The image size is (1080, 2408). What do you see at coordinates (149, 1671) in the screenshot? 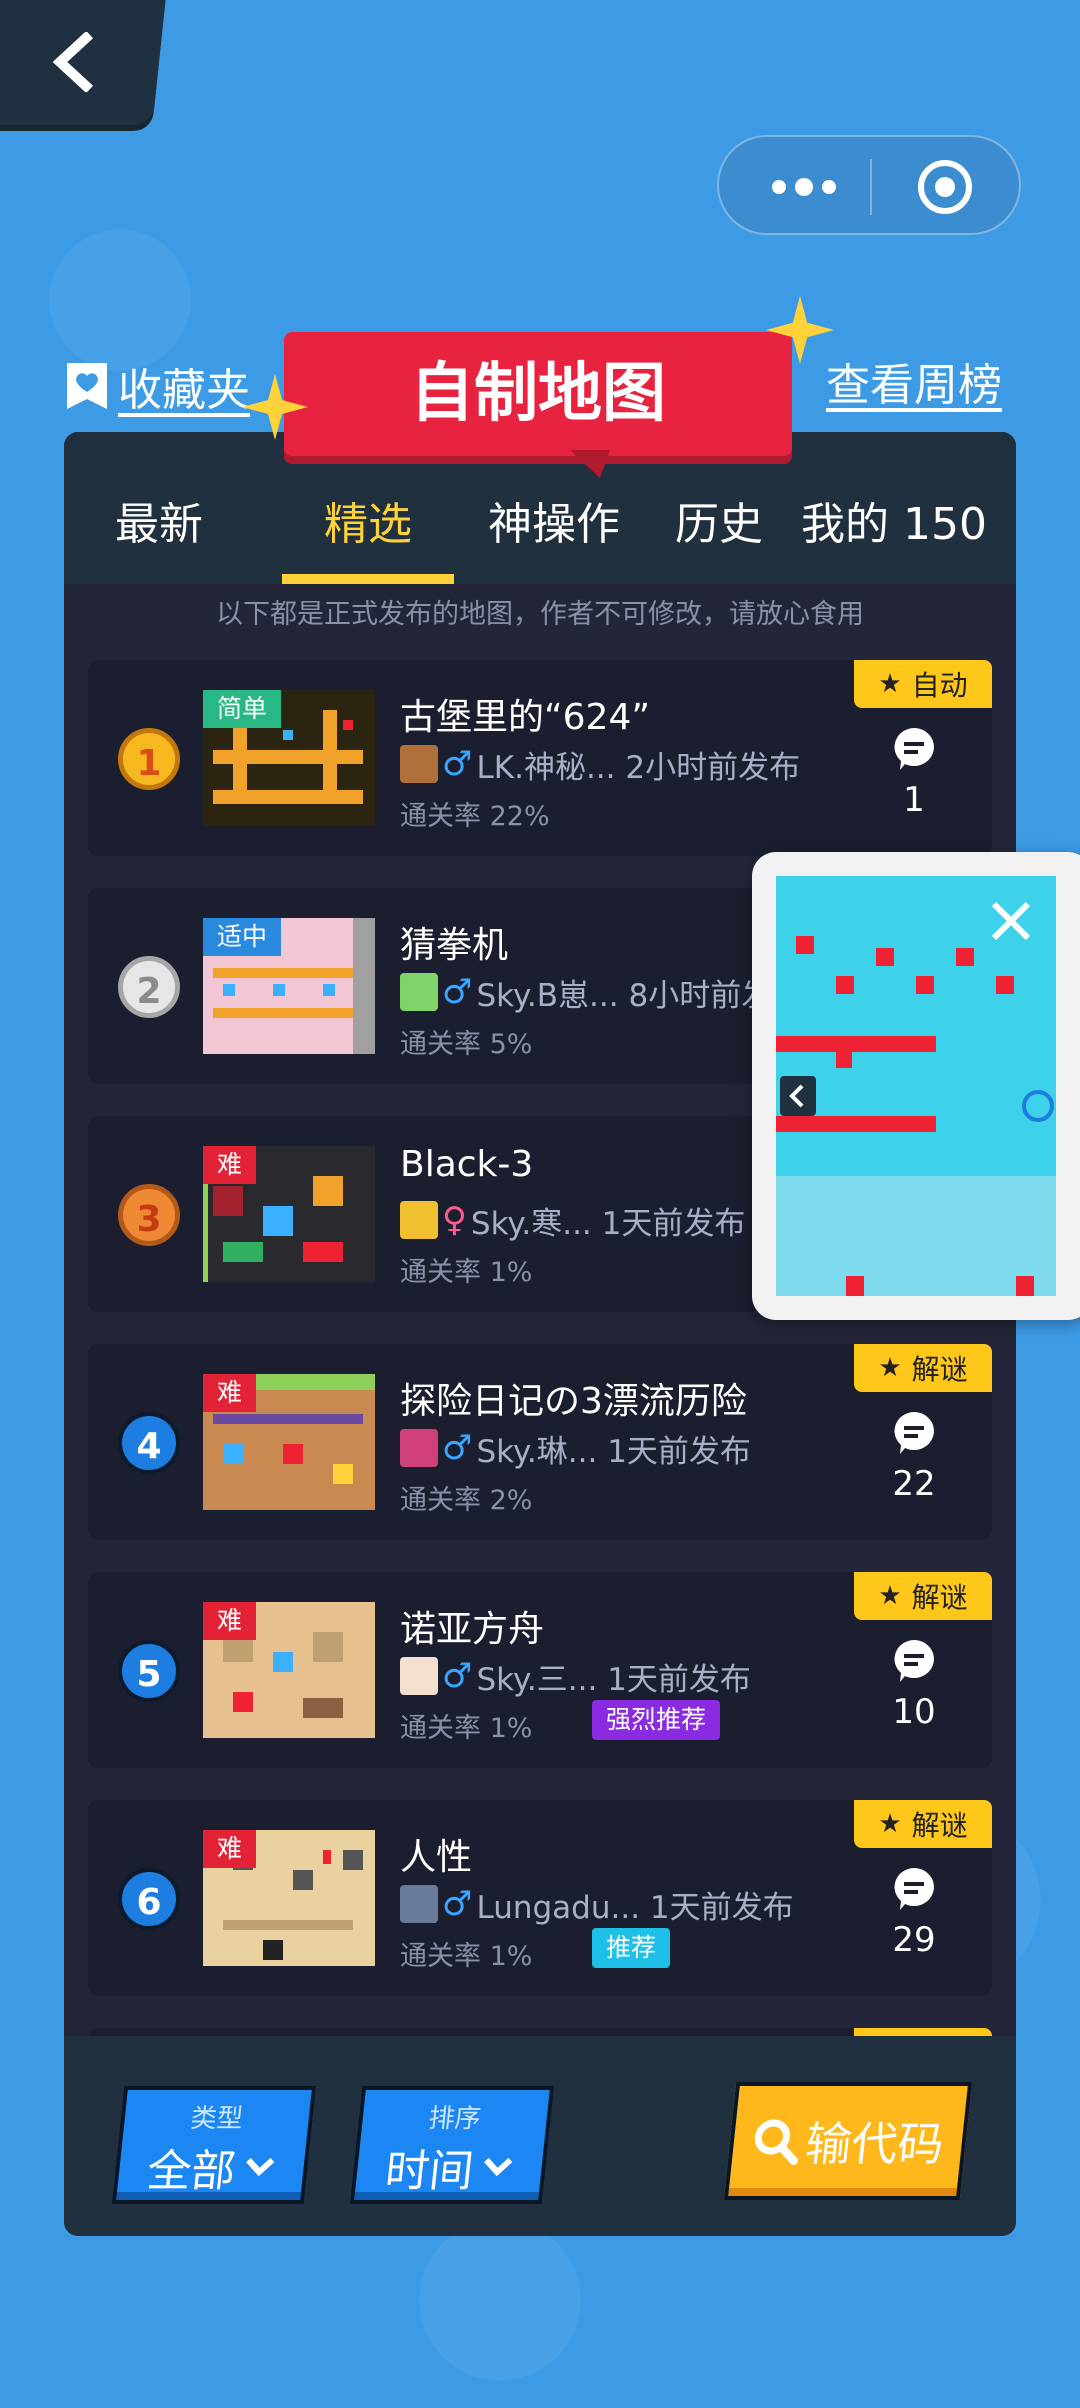
I see `rank-badge: 5` at bounding box center [149, 1671].